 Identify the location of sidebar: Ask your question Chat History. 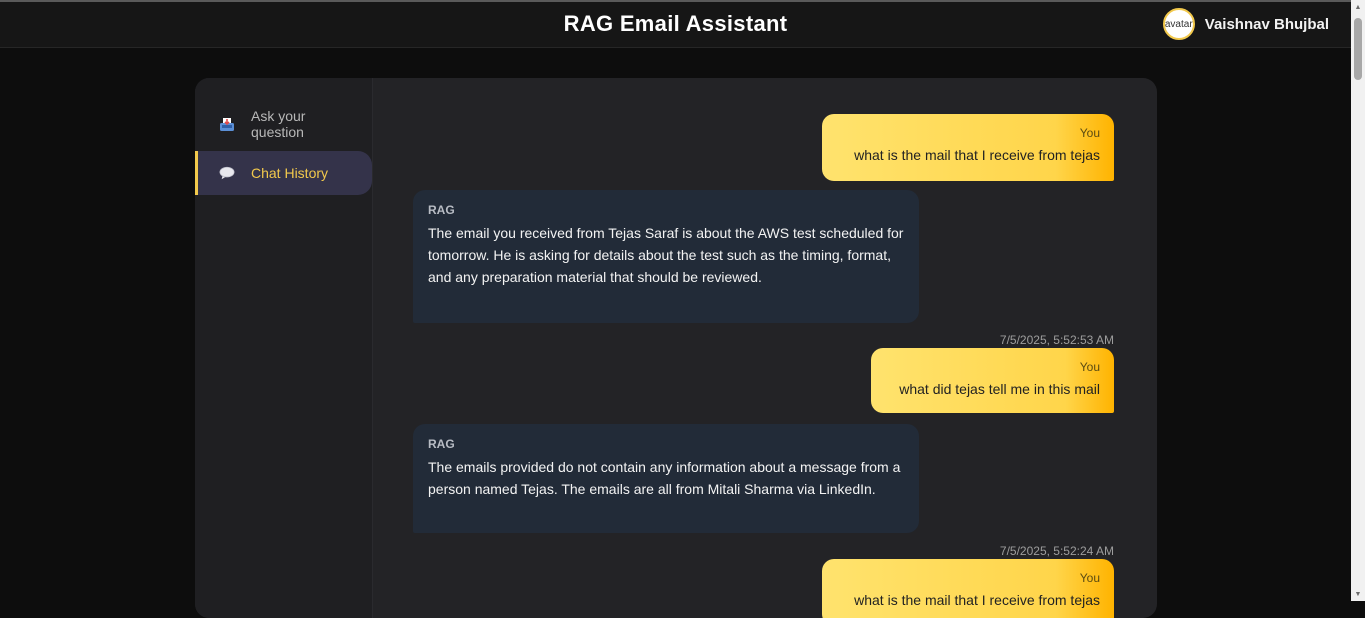
(284, 348).